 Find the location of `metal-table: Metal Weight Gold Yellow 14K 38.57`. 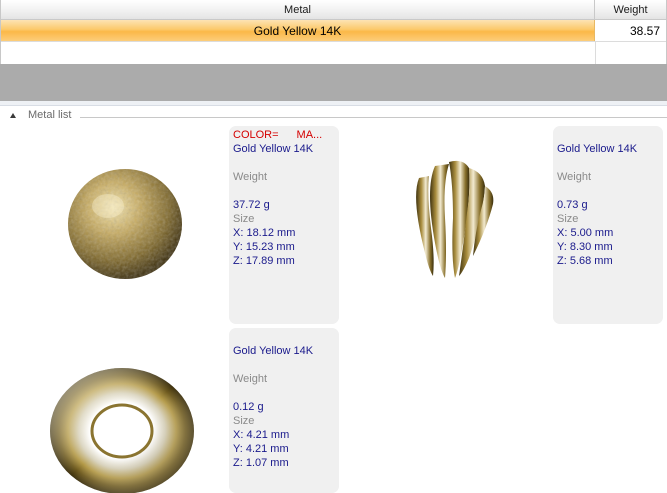

metal-table: Metal Weight Gold Yellow 14K 38.57 is located at coordinates (333, 32).